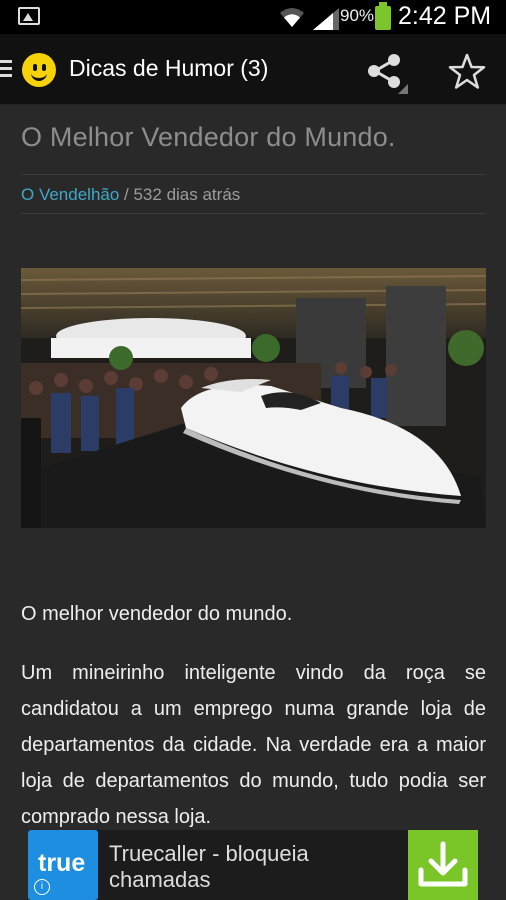 This screenshot has height=900, width=506. I want to click on ad-title: Truecaller - bloqueia chamadas, so click(234, 867).